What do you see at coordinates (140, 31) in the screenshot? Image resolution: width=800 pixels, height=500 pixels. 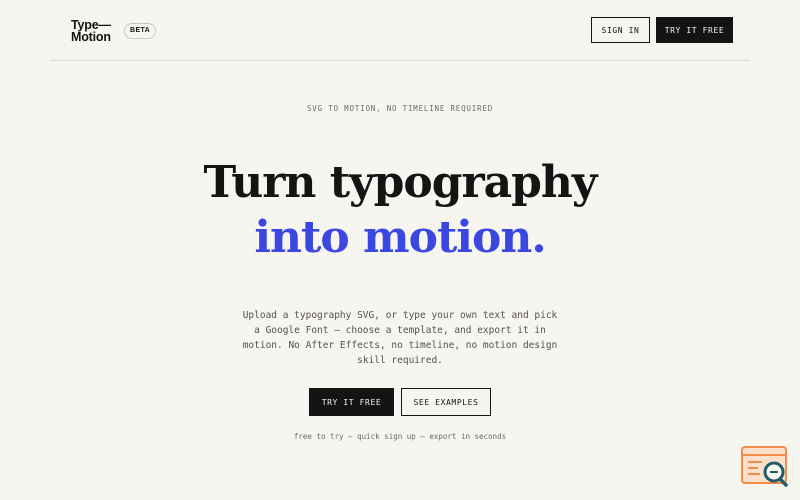 I see `beta-badge: BETA` at bounding box center [140, 31].